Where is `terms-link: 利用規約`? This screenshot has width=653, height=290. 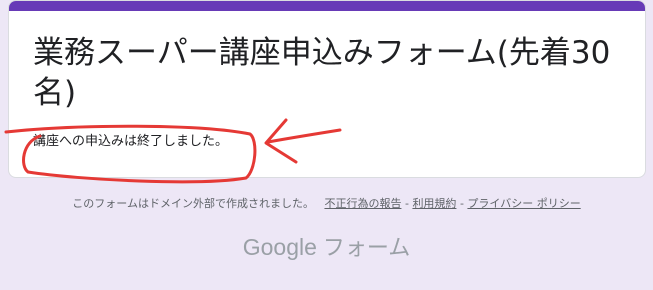 terms-link: 利用規約 is located at coordinates (434, 203).